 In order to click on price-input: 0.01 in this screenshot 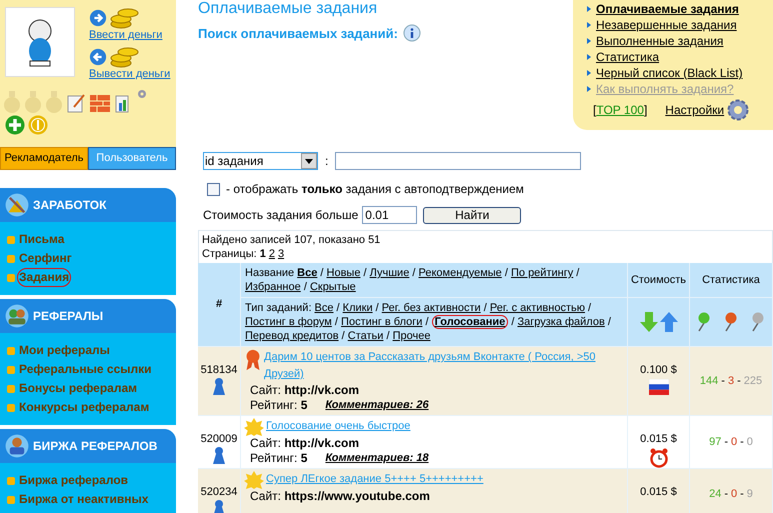, I will do `click(390, 215)`.